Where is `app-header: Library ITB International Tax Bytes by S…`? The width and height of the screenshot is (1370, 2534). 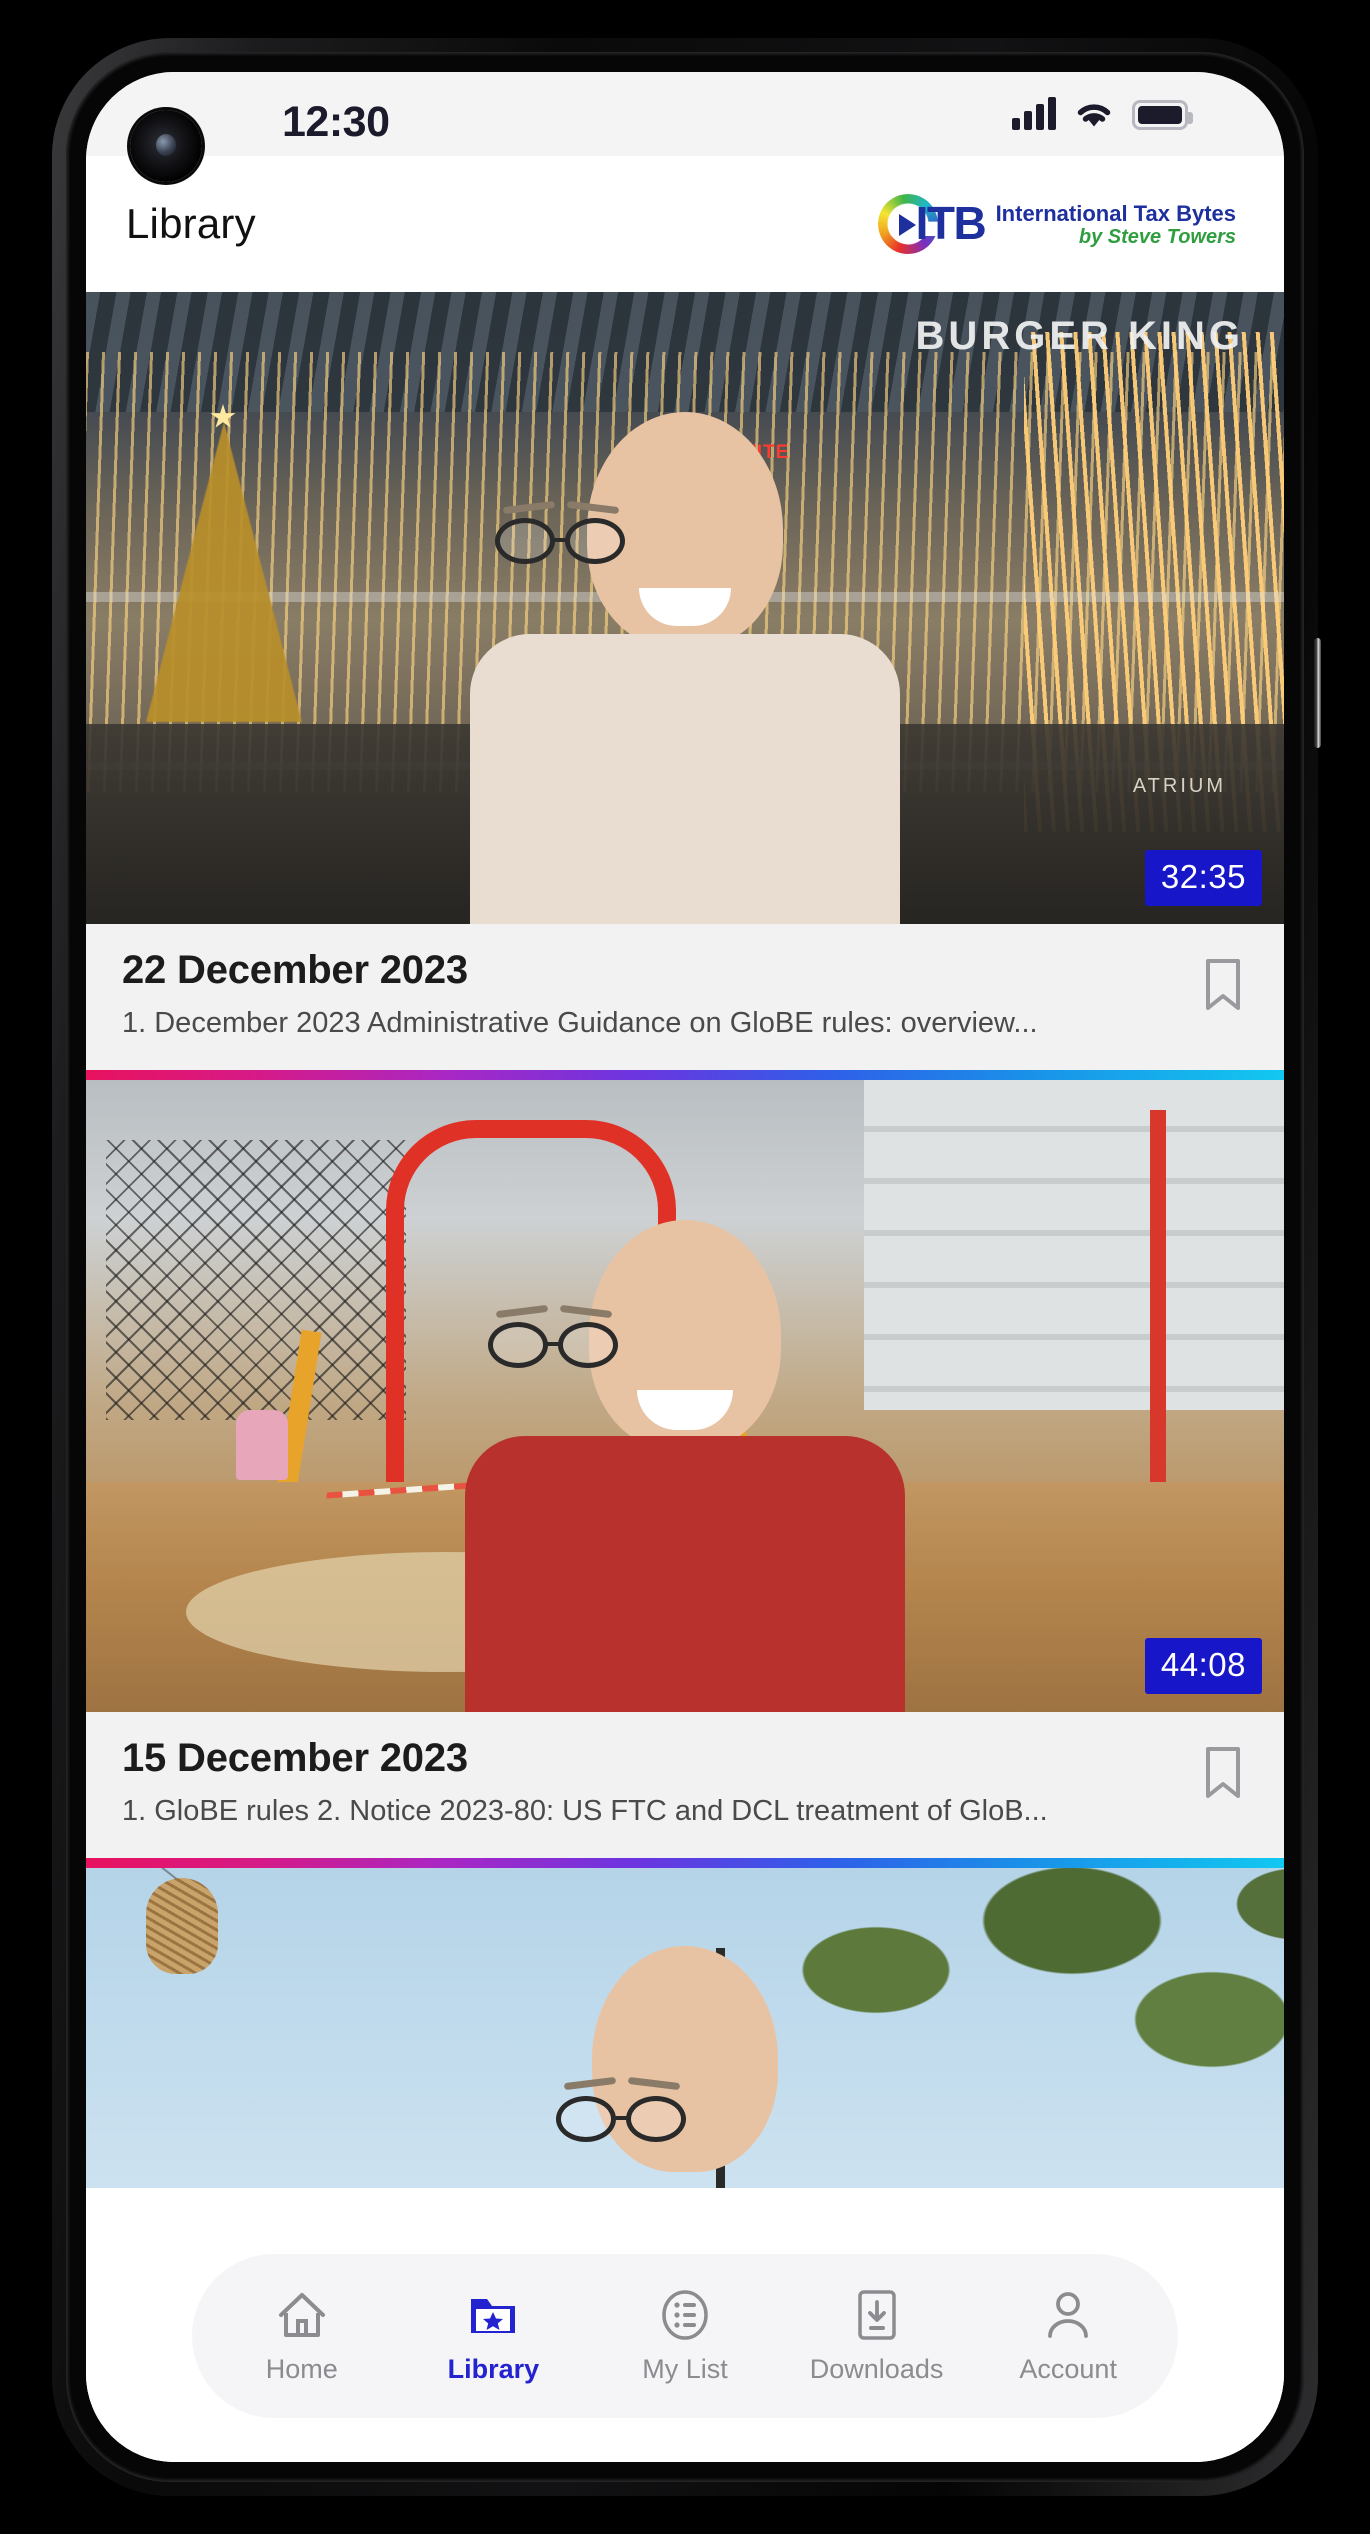 app-header: Library ITB International Tax Bytes by S… is located at coordinates (685, 224).